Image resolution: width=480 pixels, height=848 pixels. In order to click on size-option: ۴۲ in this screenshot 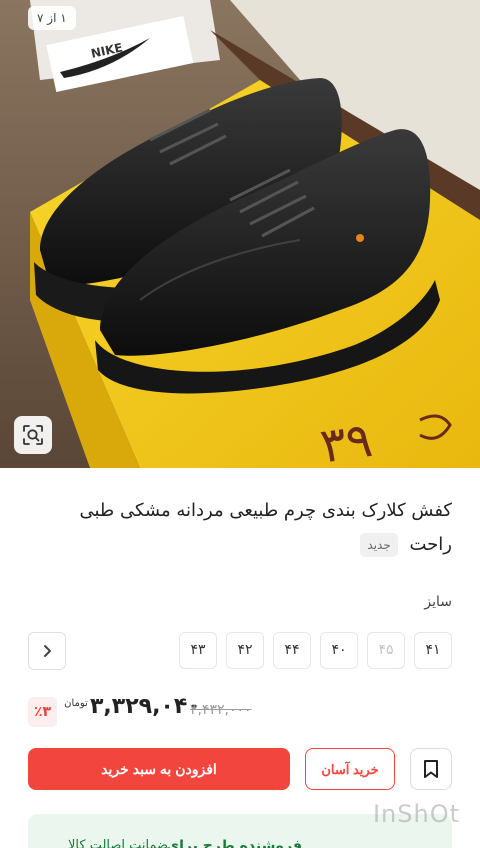, I will do `click(245, 650)`.